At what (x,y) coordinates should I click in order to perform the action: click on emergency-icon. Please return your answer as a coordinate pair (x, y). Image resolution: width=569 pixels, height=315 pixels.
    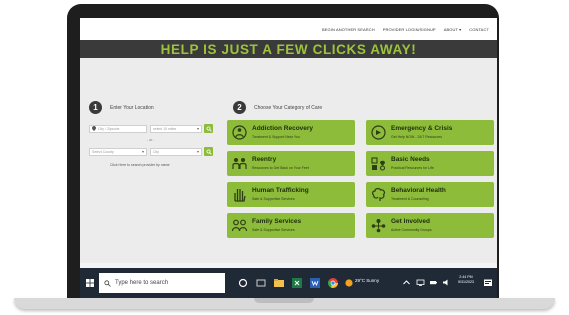
    Looking at the image, I should click on (378, 132).